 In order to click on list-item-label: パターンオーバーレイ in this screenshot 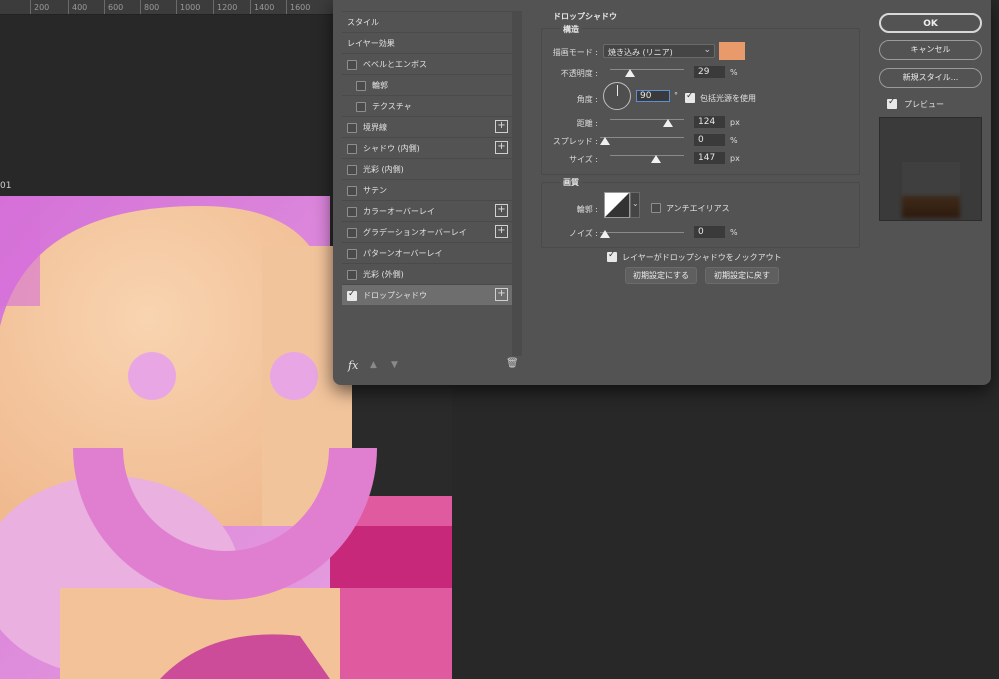, I will do `click(403, 253)`.